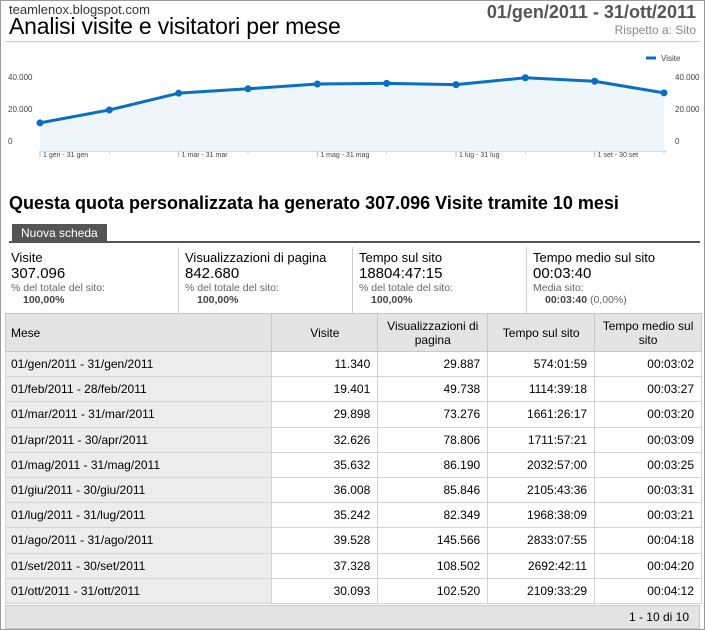 The image size is (705, 630). I want to click on avg-time-cell: 00:03:02, so click(648, 364).